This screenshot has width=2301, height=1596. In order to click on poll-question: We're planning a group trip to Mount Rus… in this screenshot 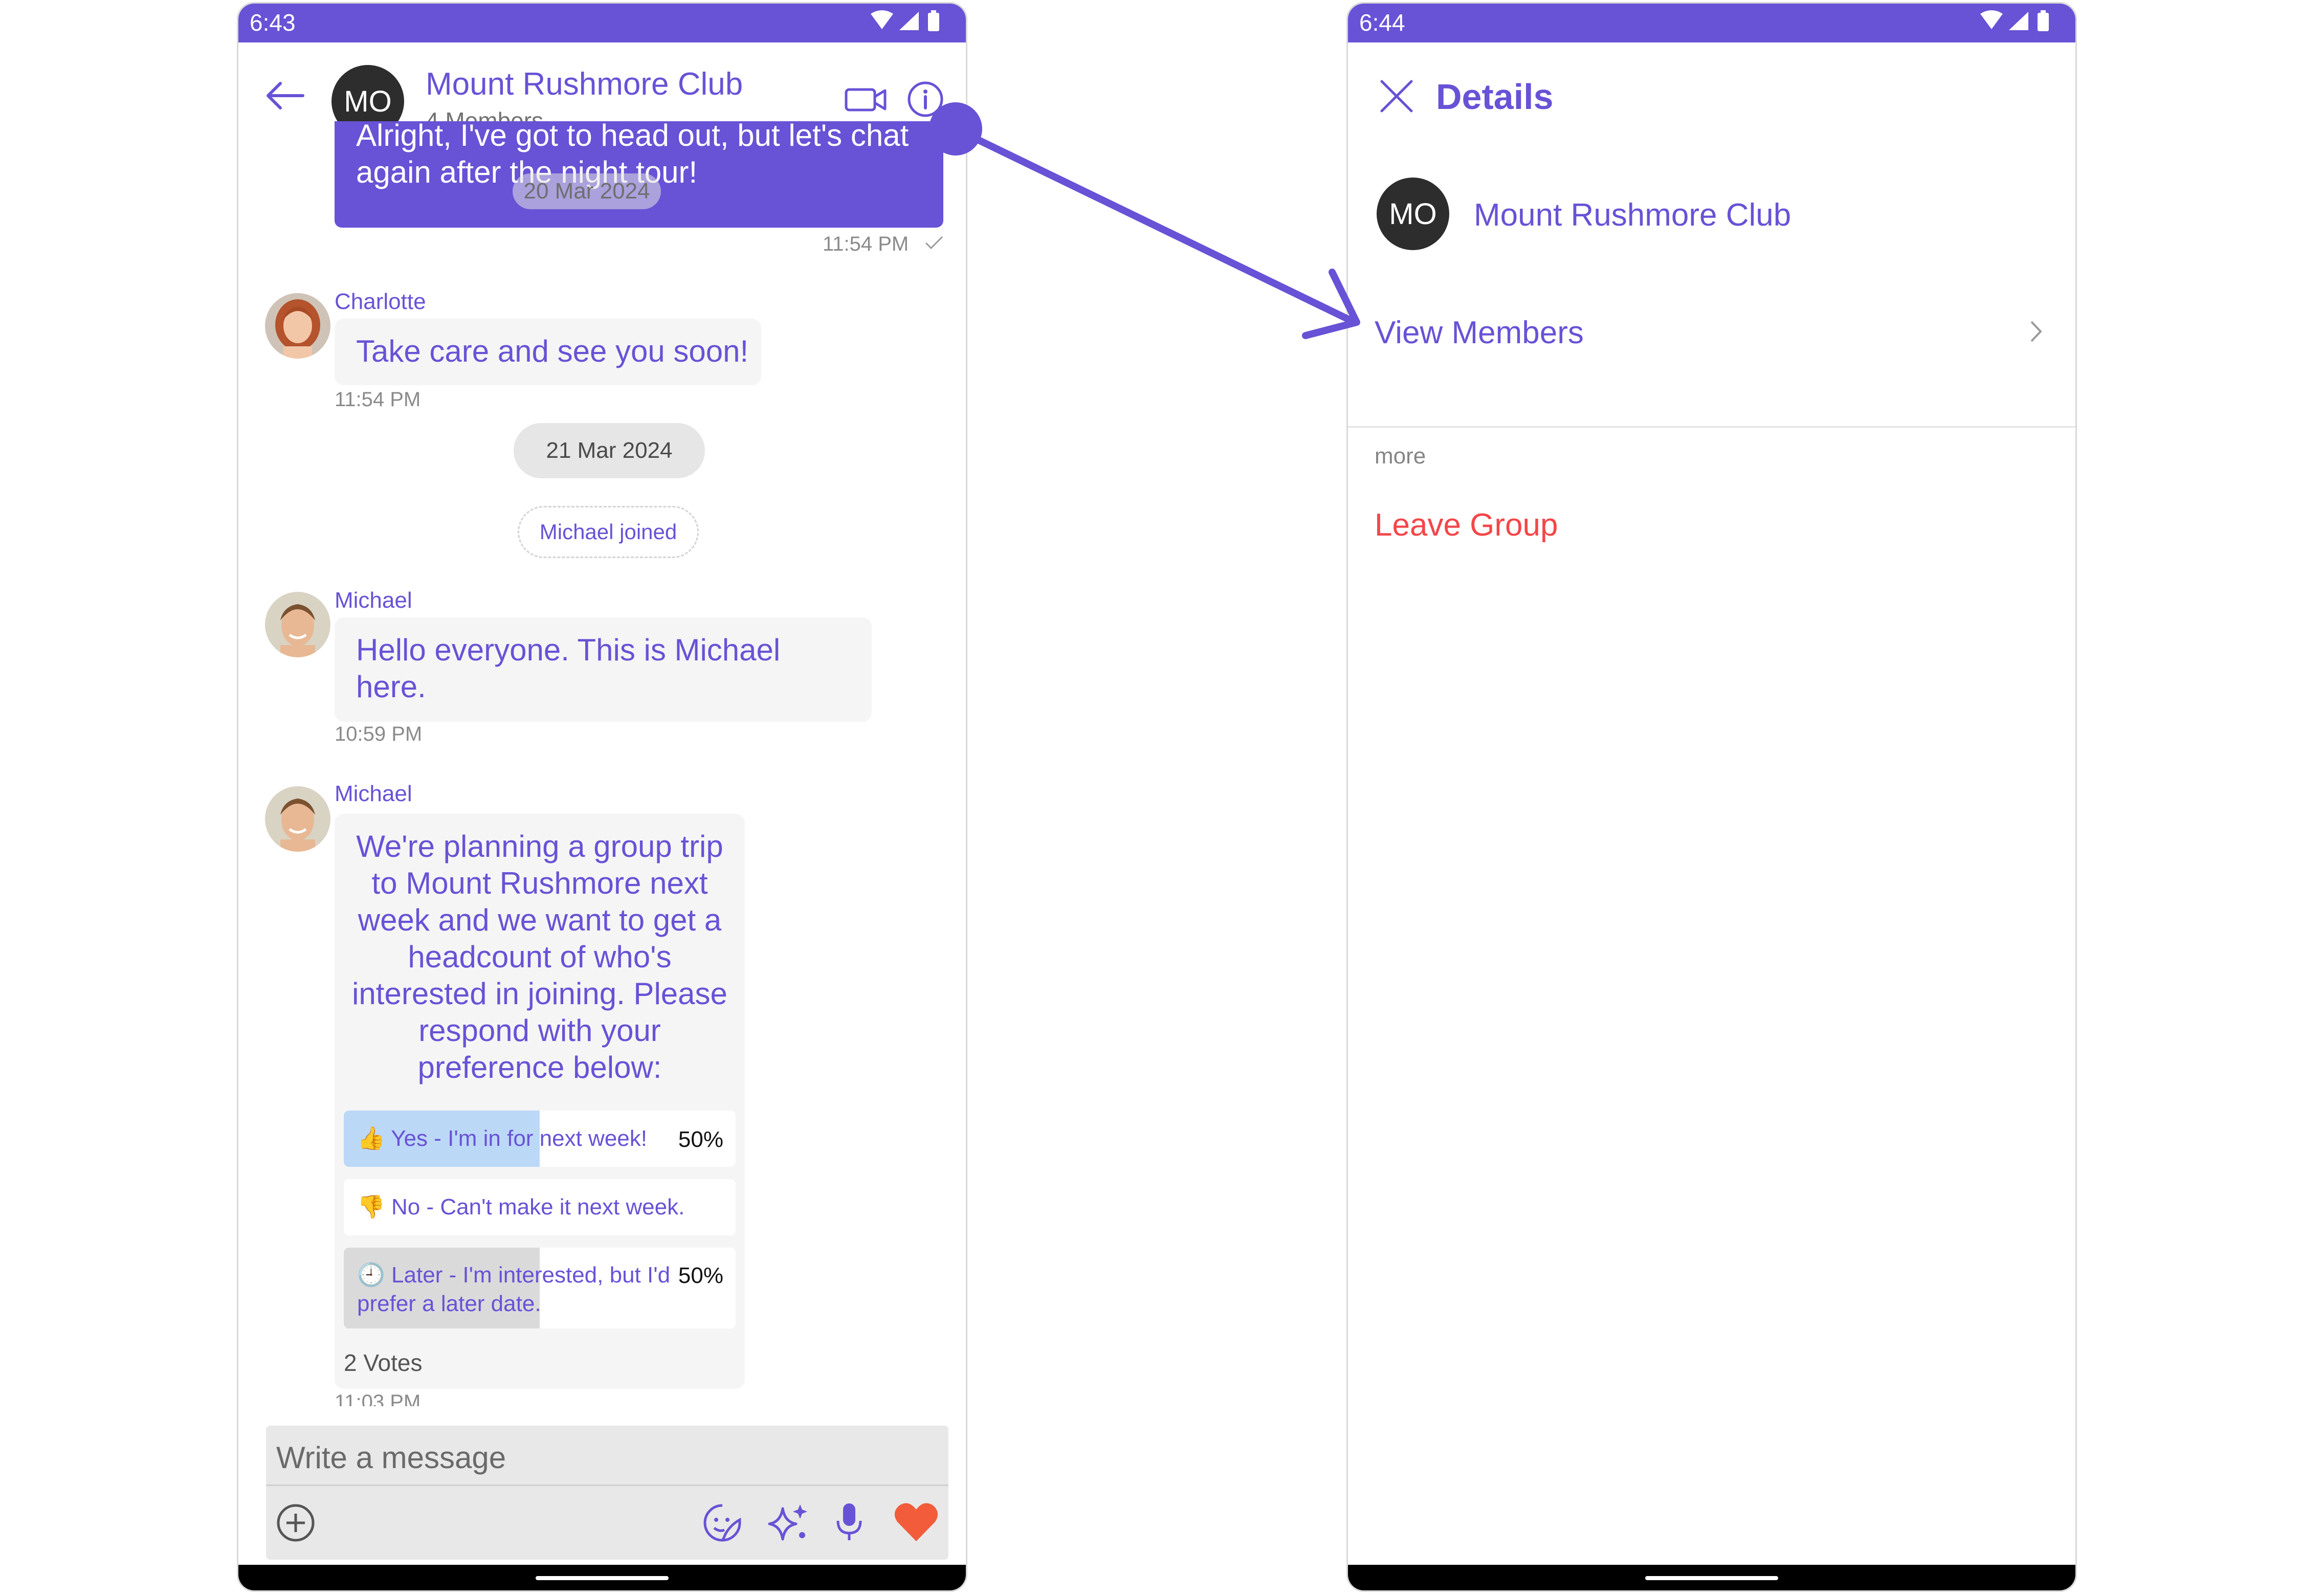, I will do `click(539, 956)`.